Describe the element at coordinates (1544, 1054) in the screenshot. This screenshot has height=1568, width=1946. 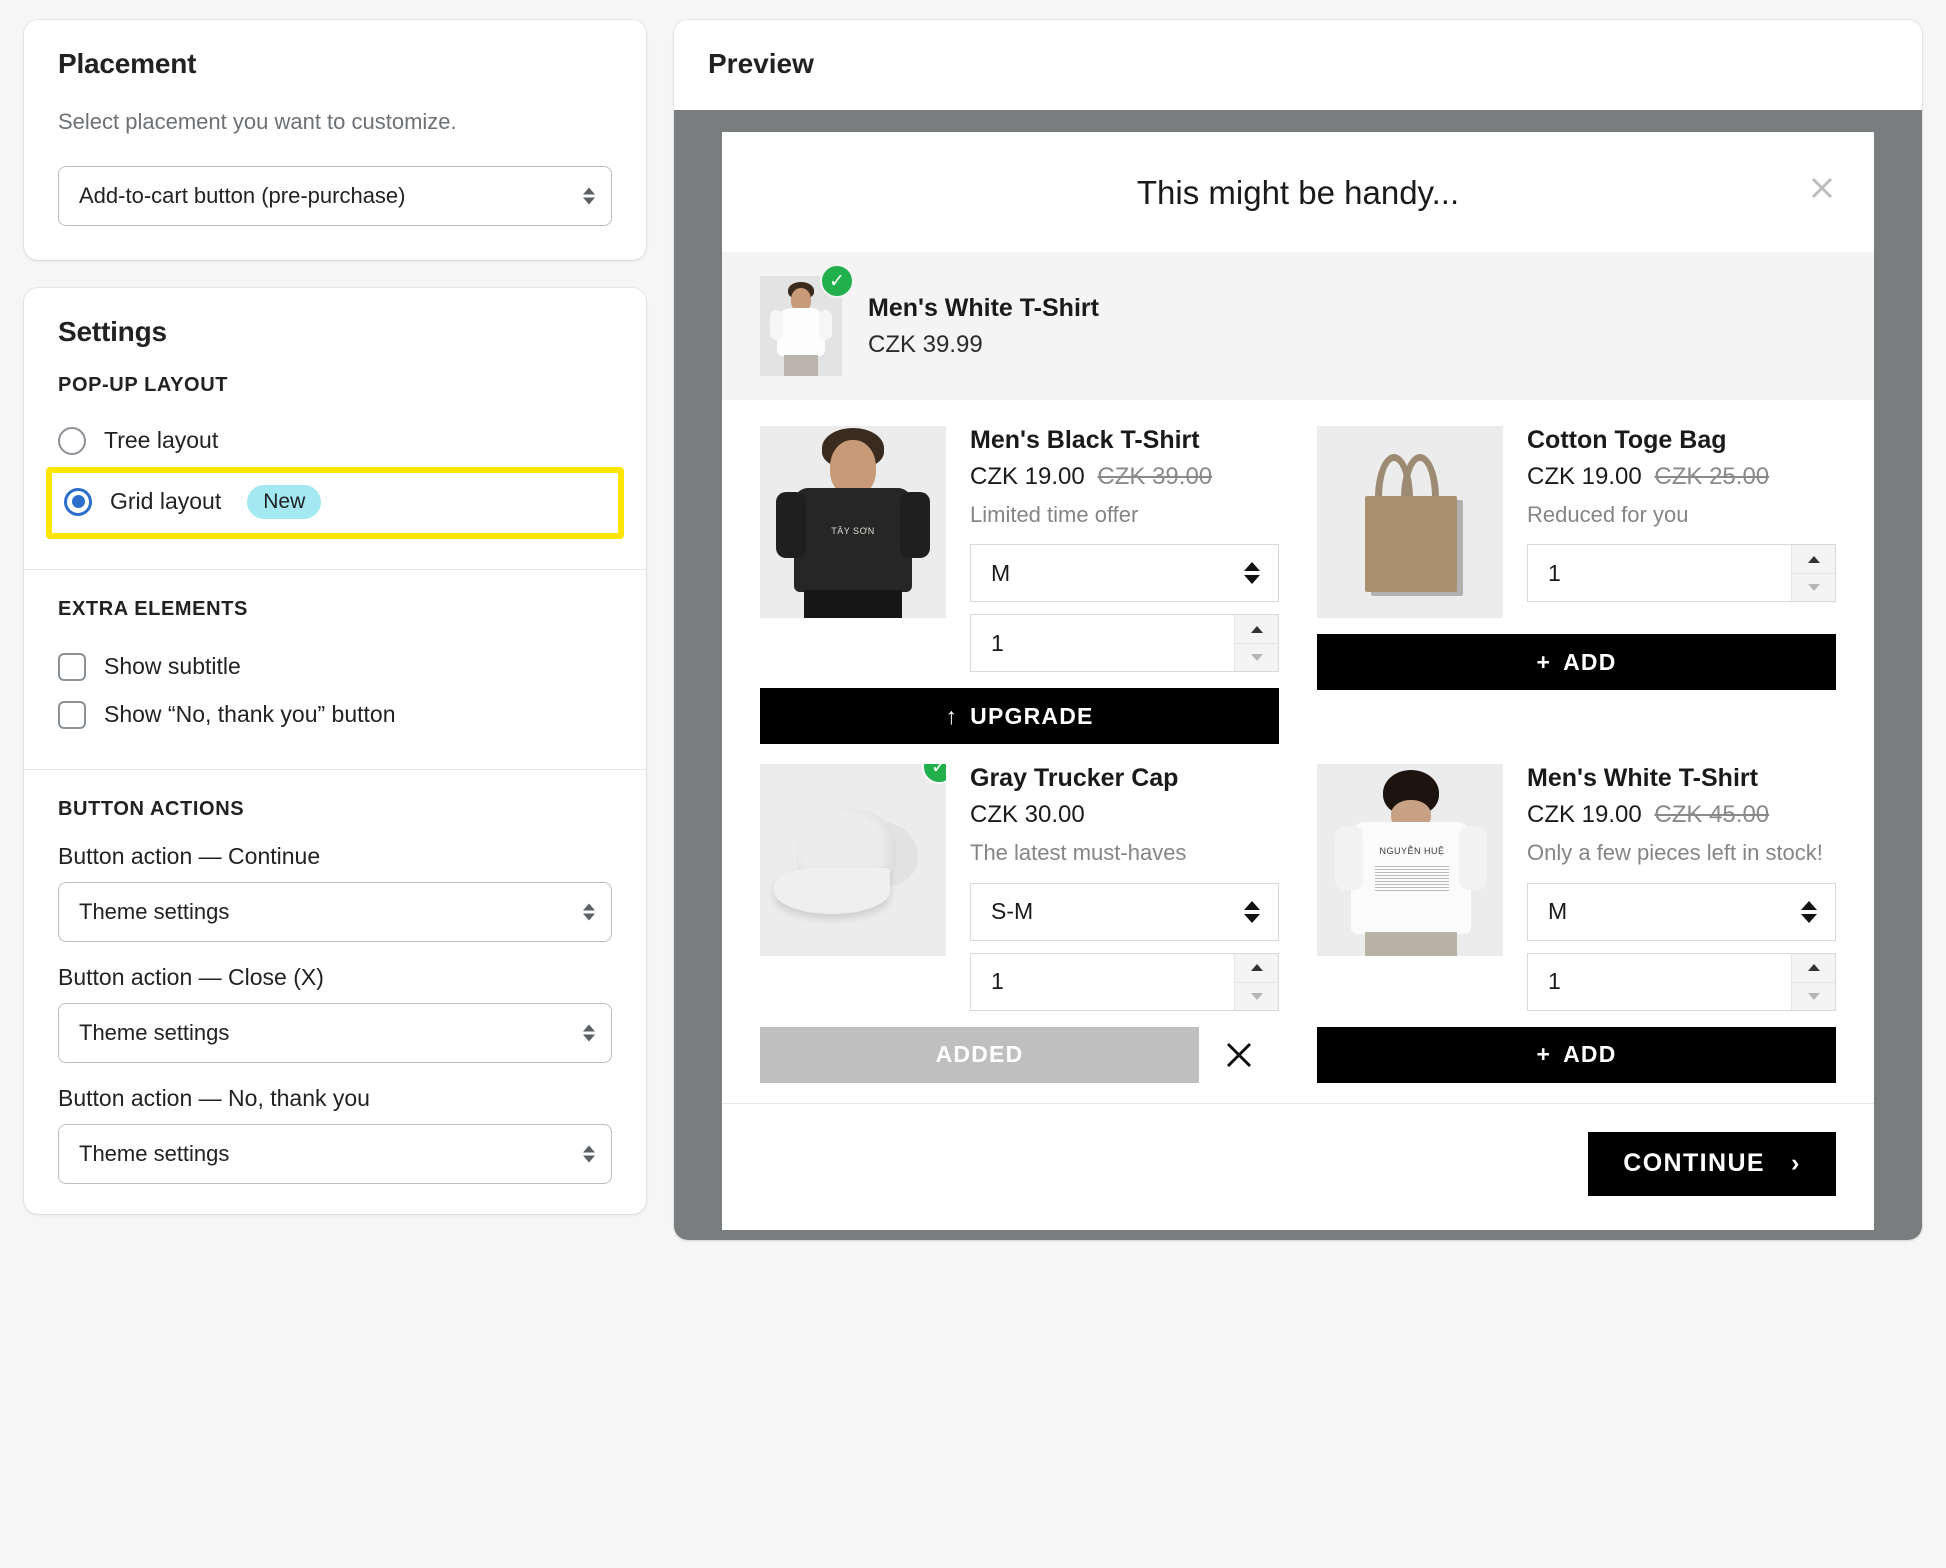
I see `plus-icon: +` at that location.